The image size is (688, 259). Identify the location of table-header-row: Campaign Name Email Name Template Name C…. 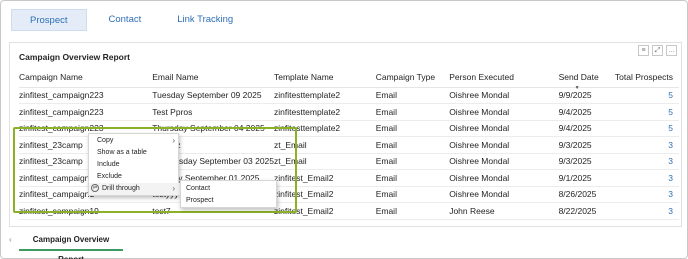
(349, 79).